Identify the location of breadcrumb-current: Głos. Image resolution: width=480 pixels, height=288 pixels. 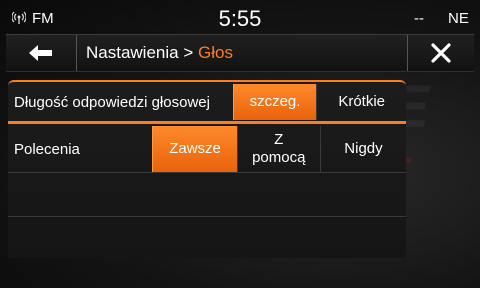
(215, 52).